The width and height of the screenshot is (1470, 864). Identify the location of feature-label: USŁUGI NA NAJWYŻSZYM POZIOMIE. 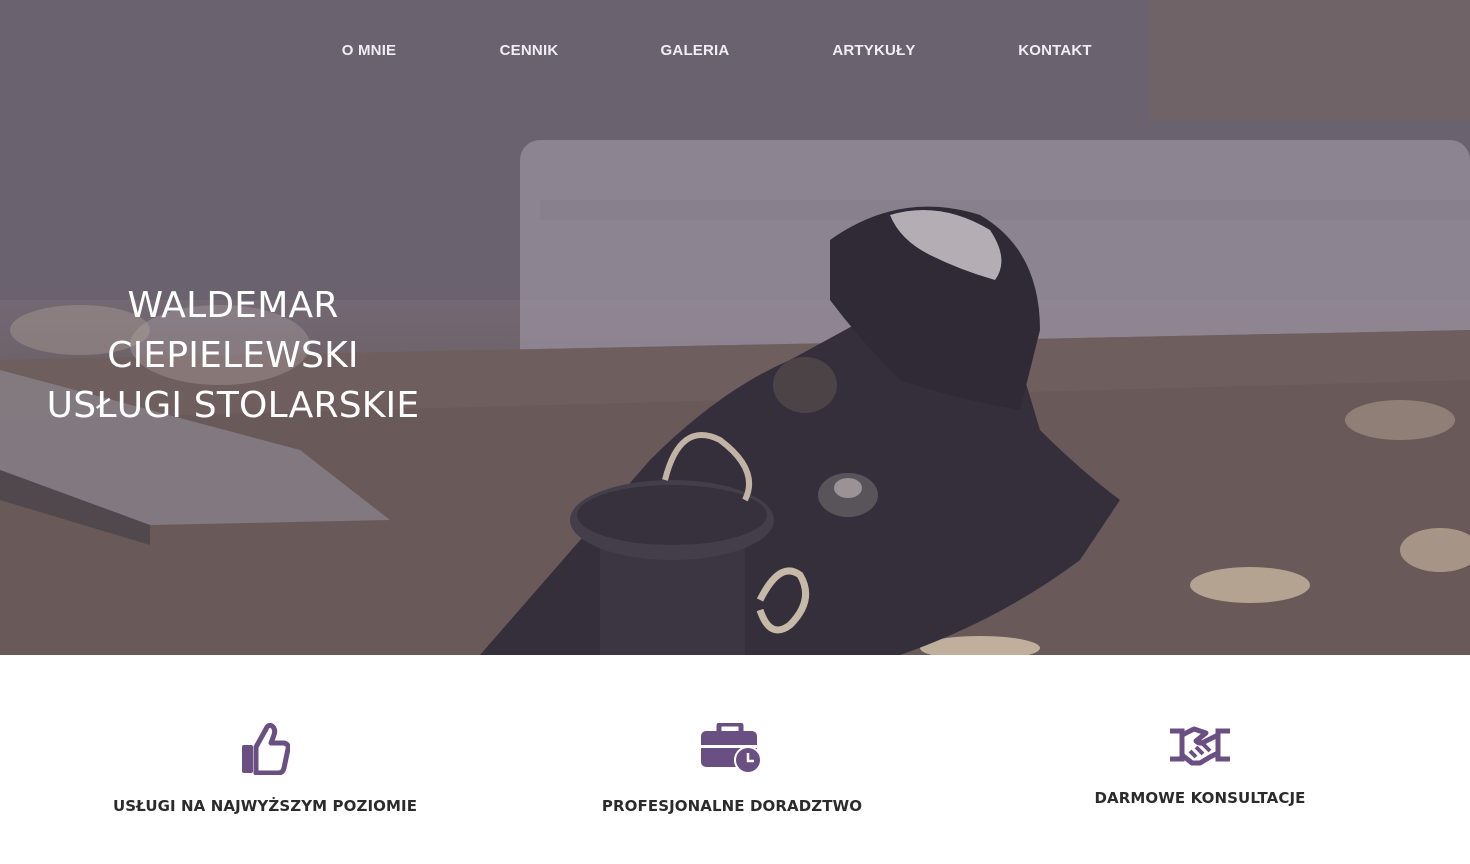
(265, 806).